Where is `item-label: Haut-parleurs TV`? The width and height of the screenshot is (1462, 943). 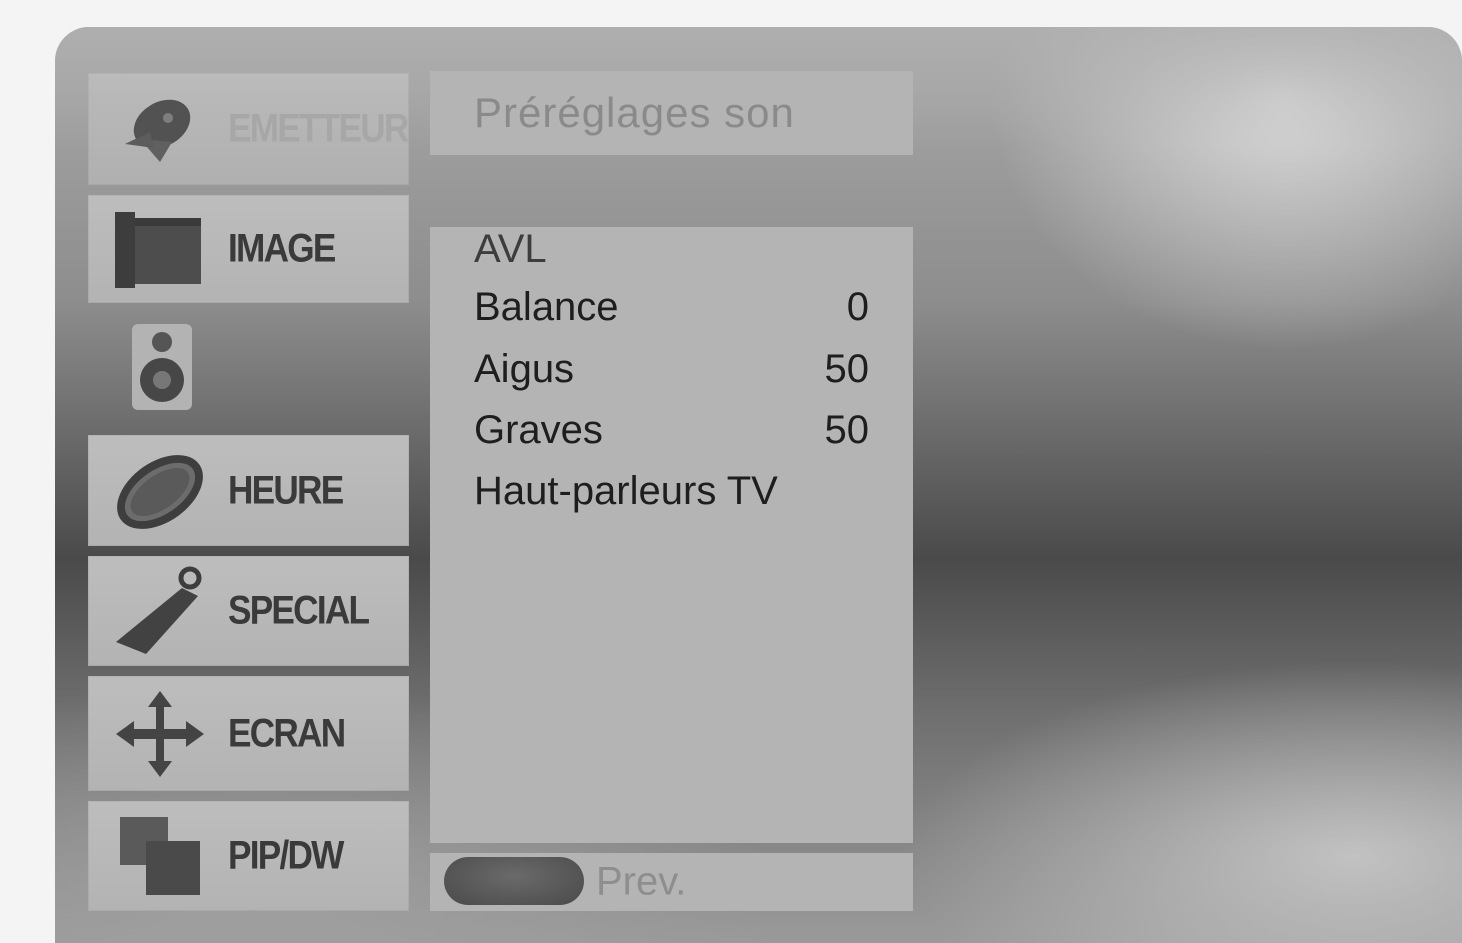
item-label: Haut-parleurs TV is located at coordinates (626, 491).